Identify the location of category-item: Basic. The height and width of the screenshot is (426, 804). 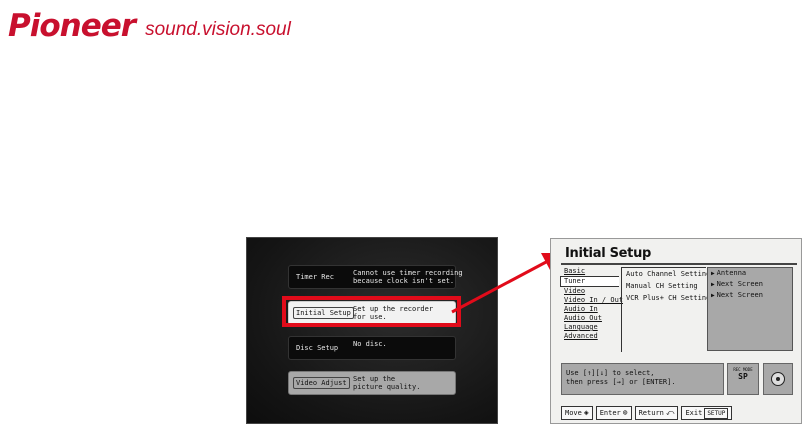
(590, 271).